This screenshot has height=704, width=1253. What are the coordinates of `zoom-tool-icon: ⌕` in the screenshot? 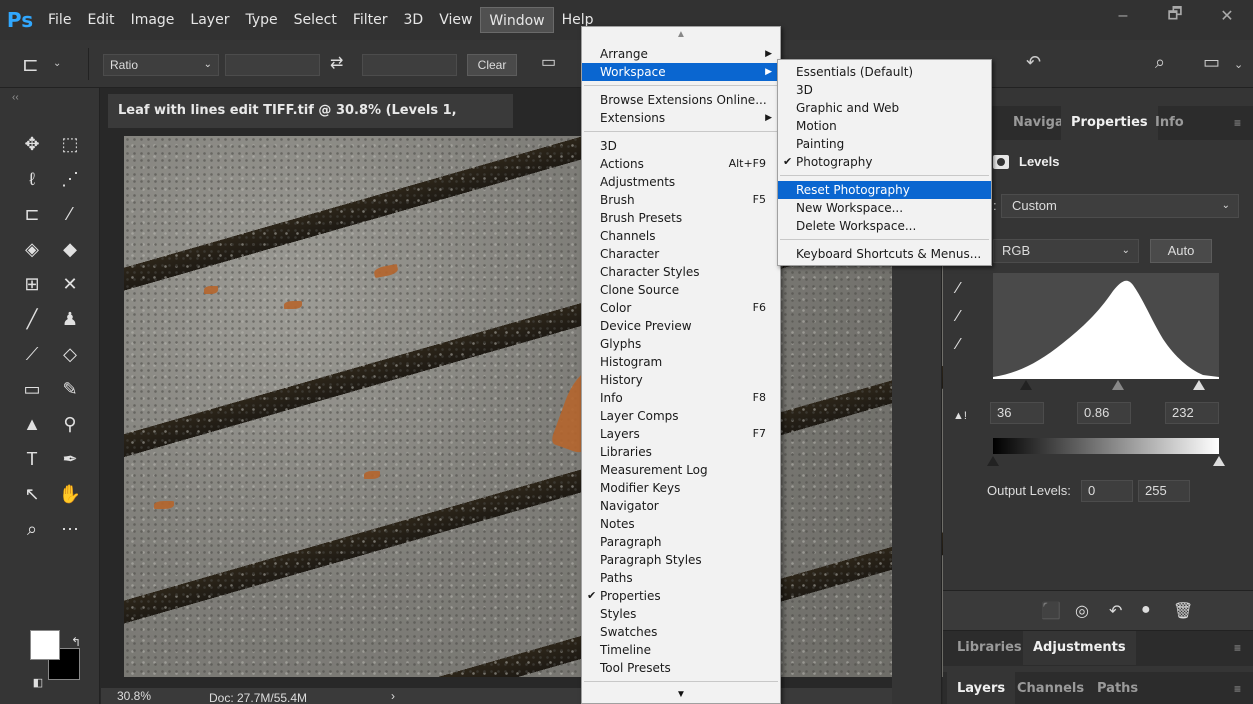 It's located at (32, 529).